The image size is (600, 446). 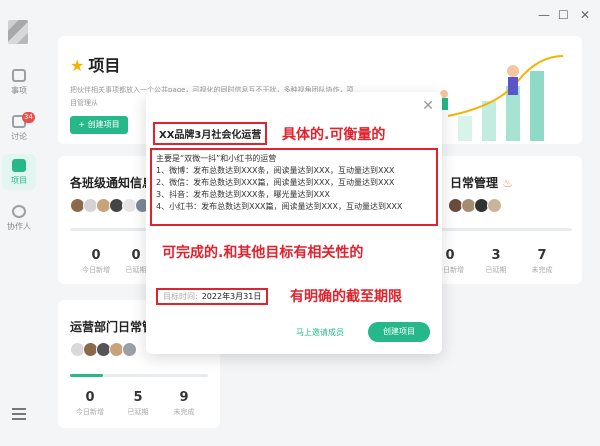 What do you see at coordinates (108, 220) in the screenshot?
I see `project-card-class-notice: 各班级通知信息 0 今日新增 0 已延期` at bounding box center [108, 220].